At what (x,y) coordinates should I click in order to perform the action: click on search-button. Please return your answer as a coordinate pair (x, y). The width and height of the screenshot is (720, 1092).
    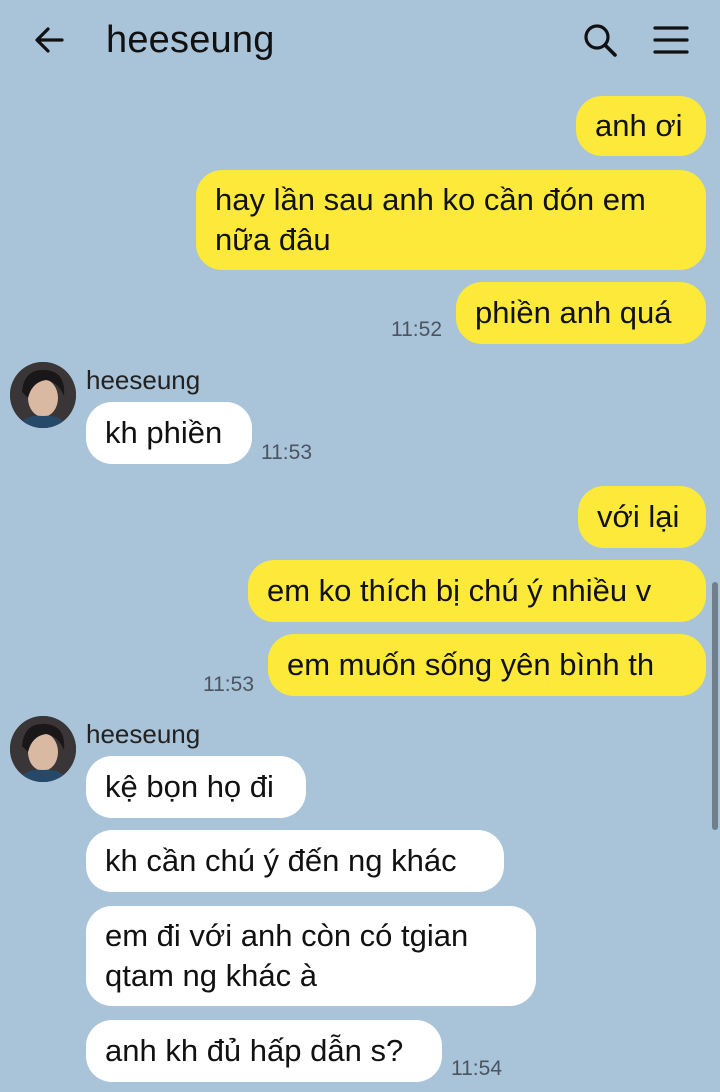
    Looking at the image, I should click on (600, 40).